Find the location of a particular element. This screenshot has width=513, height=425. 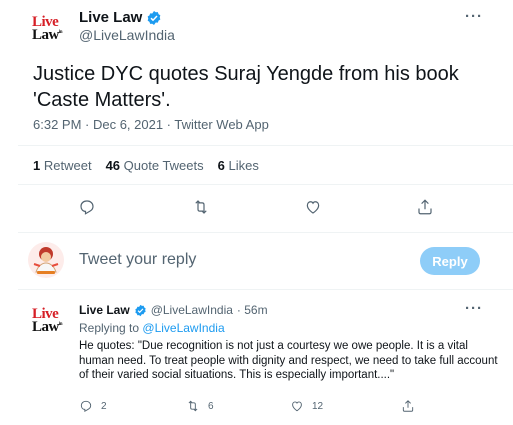

reply-author-avatar: Live Lawin is located at coordinates (50, 321).